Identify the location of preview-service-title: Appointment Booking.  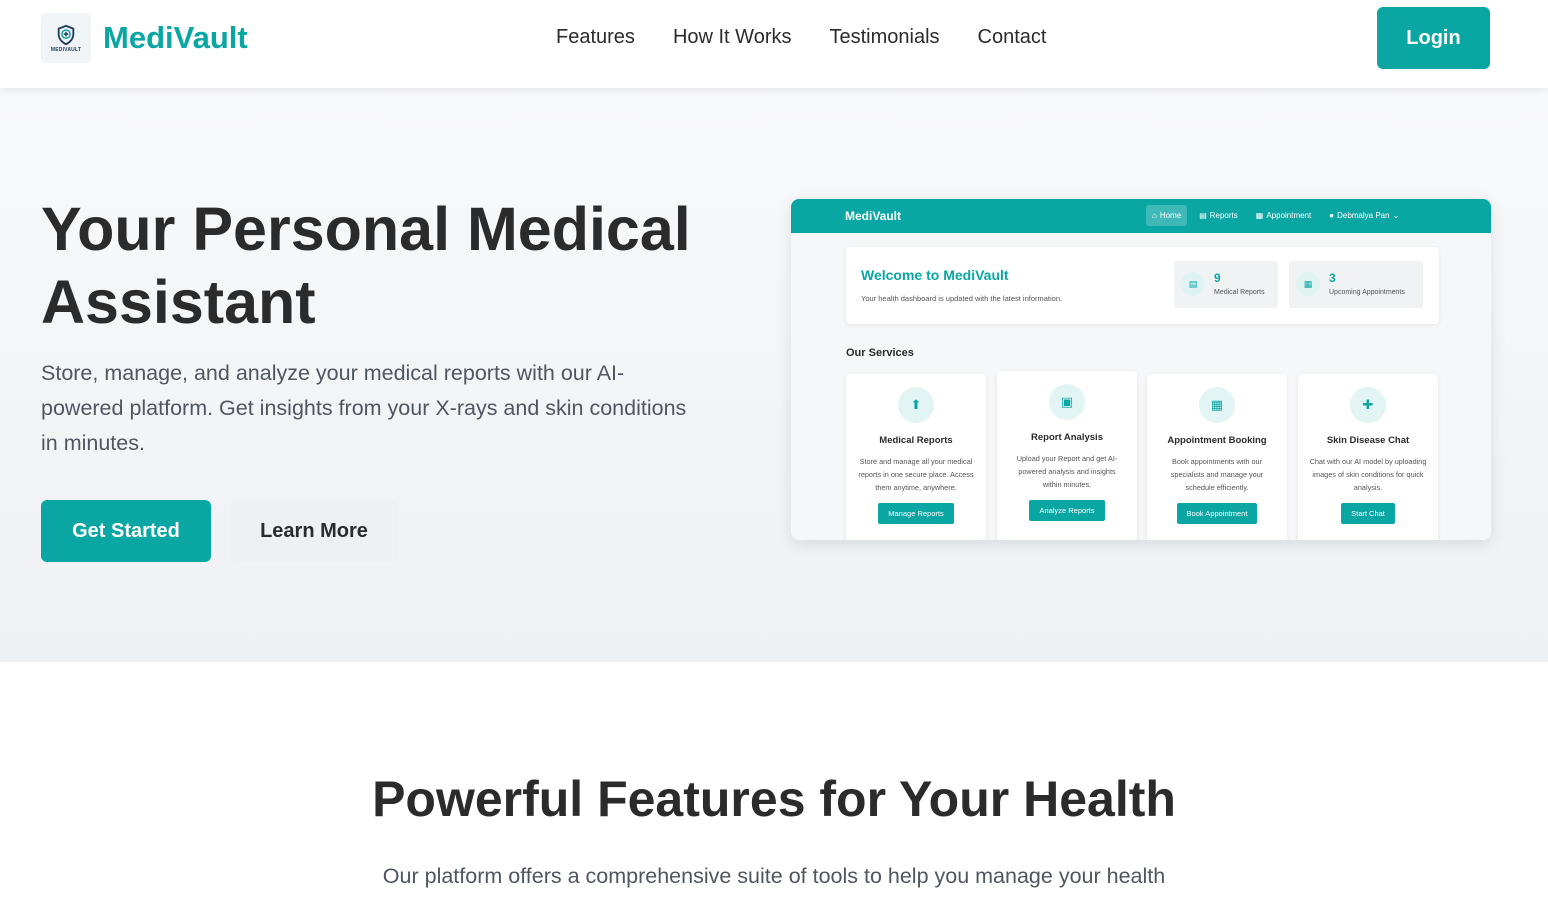
(1217, 440).